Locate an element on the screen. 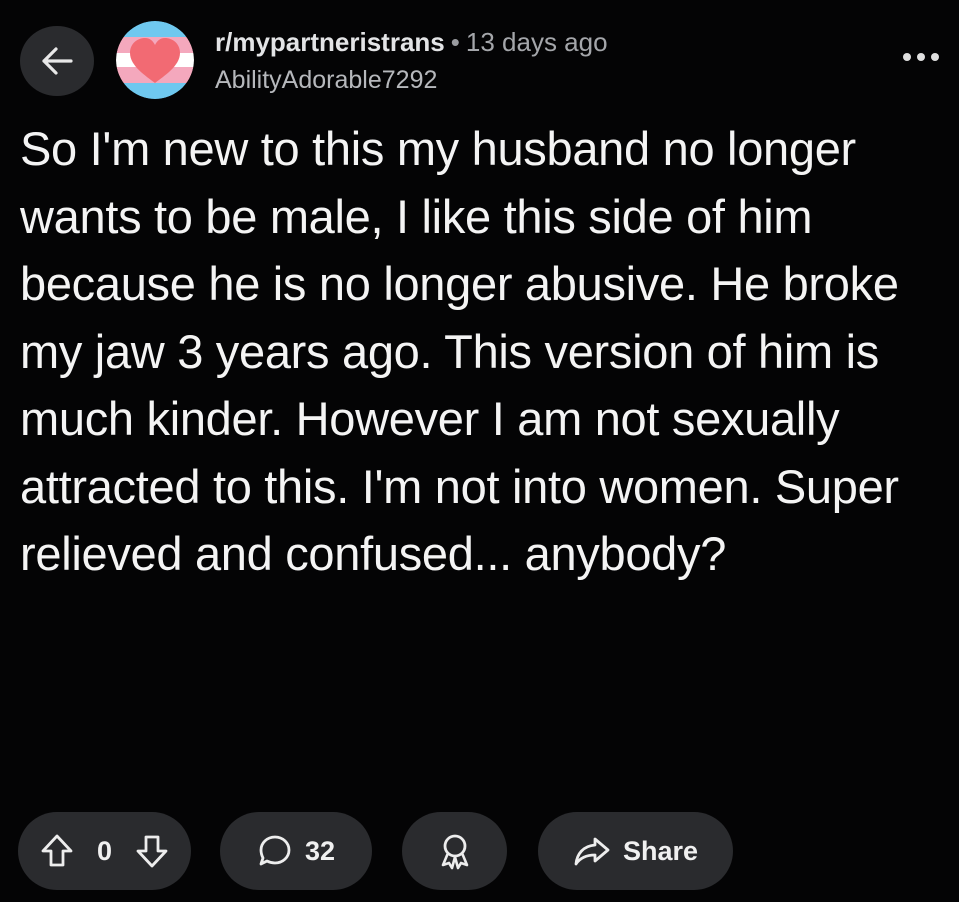  arrow-left-icon is located at coordinates (57, 61).